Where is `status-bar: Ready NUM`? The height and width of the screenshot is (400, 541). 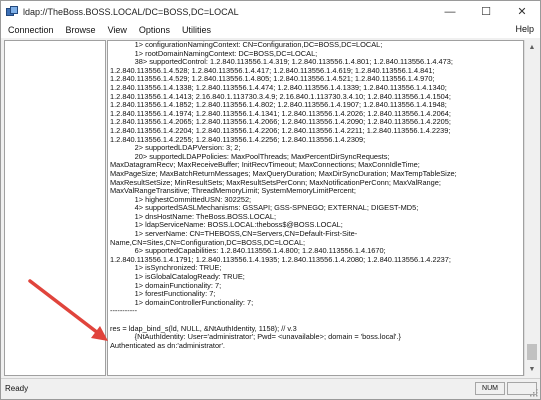 status-bar: Ready NUM is located at coordinates (270, 388).